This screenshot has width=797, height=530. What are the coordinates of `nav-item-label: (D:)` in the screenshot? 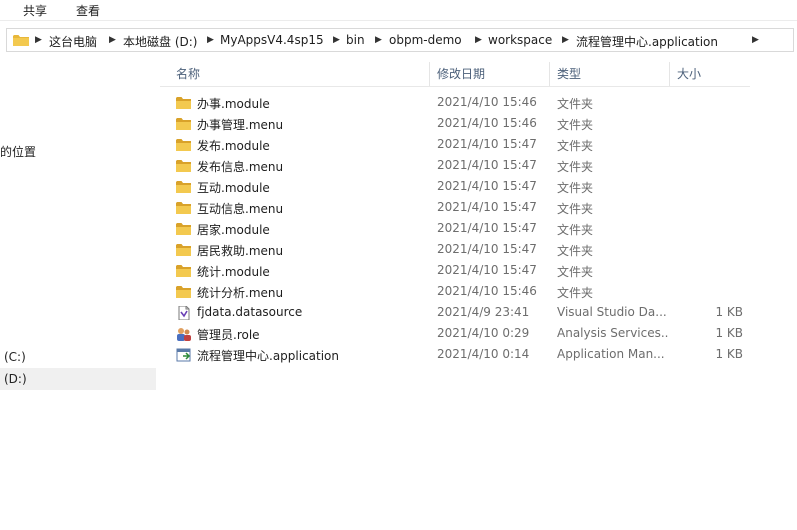 It's located at (15, 379).